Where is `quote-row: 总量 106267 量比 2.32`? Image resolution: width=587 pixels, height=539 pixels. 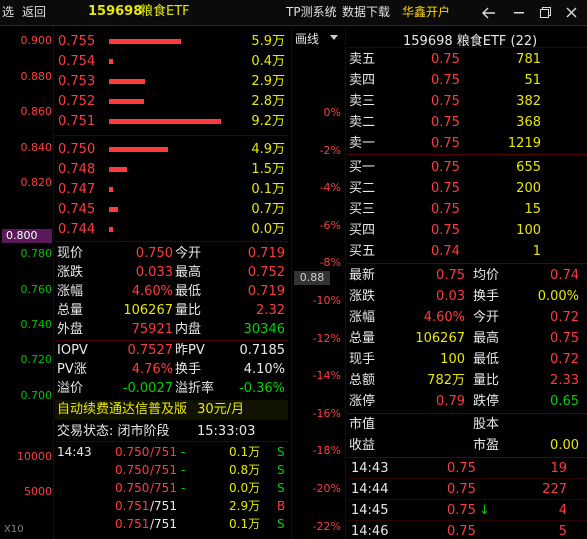 quote-row: 总量 106267 量比 2.32 is located at coordinates (172, 310).